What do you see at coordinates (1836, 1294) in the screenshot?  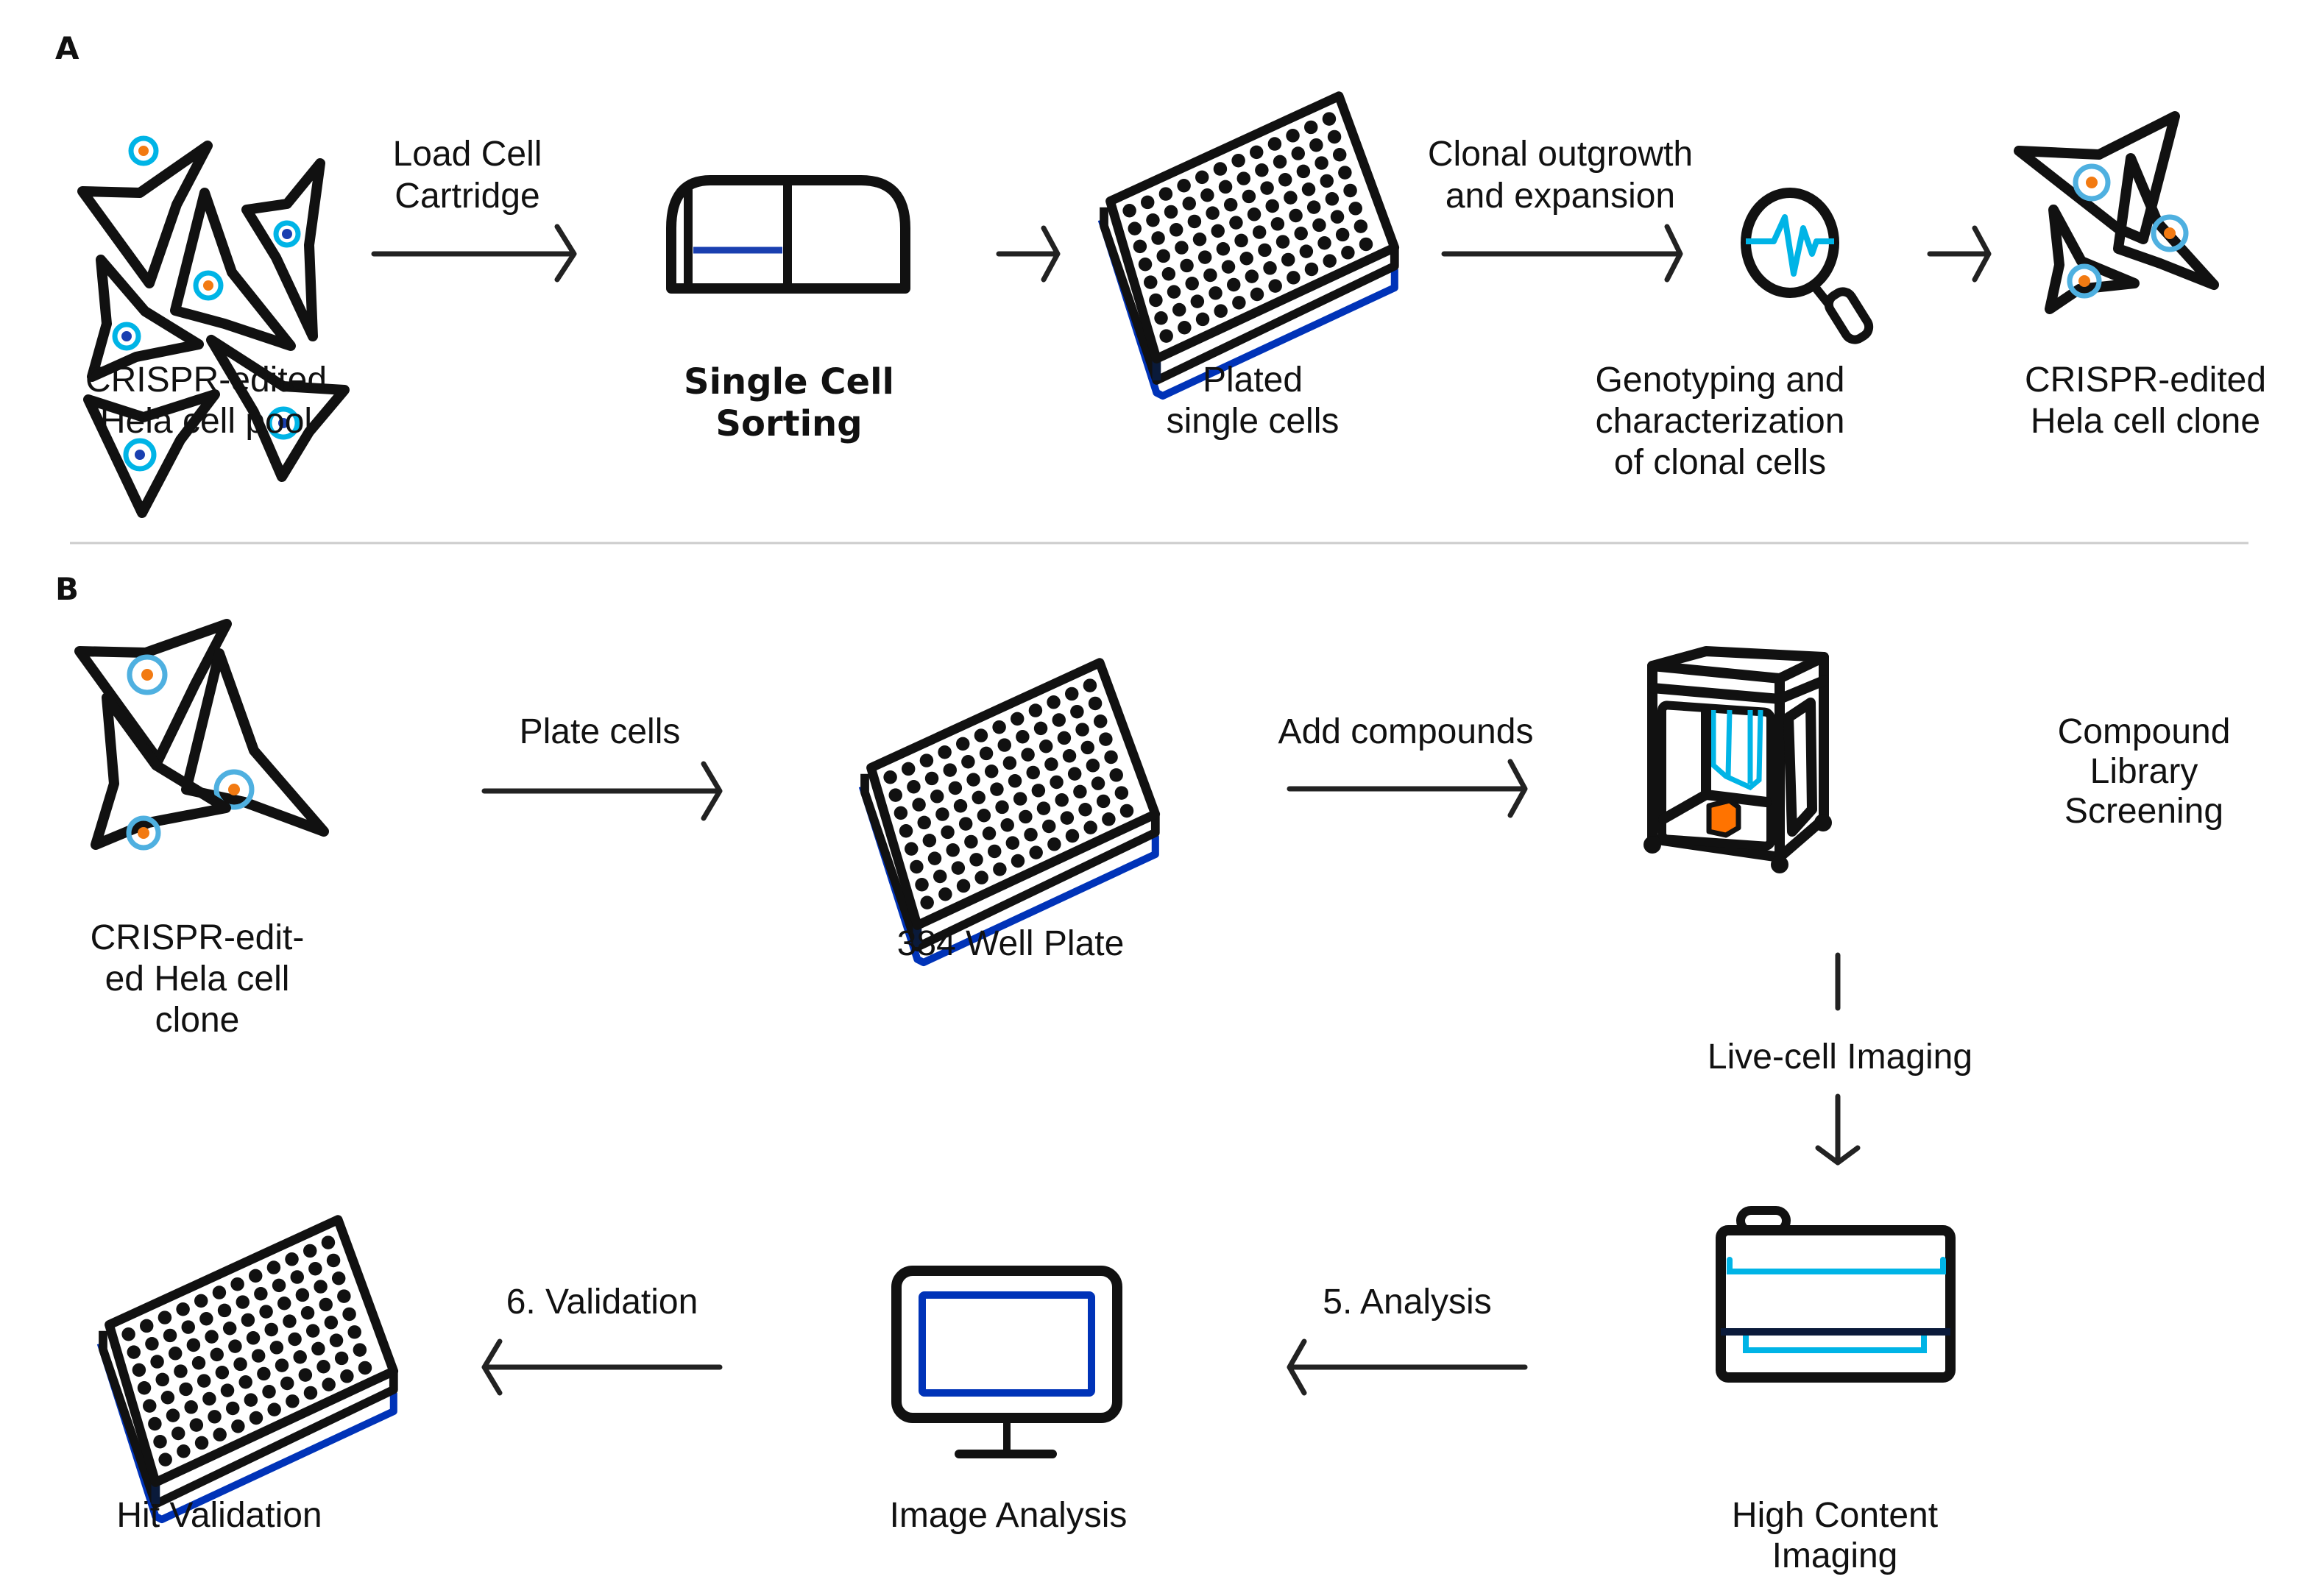 I see `imager-icon` at bounding box center [1836, 1294].